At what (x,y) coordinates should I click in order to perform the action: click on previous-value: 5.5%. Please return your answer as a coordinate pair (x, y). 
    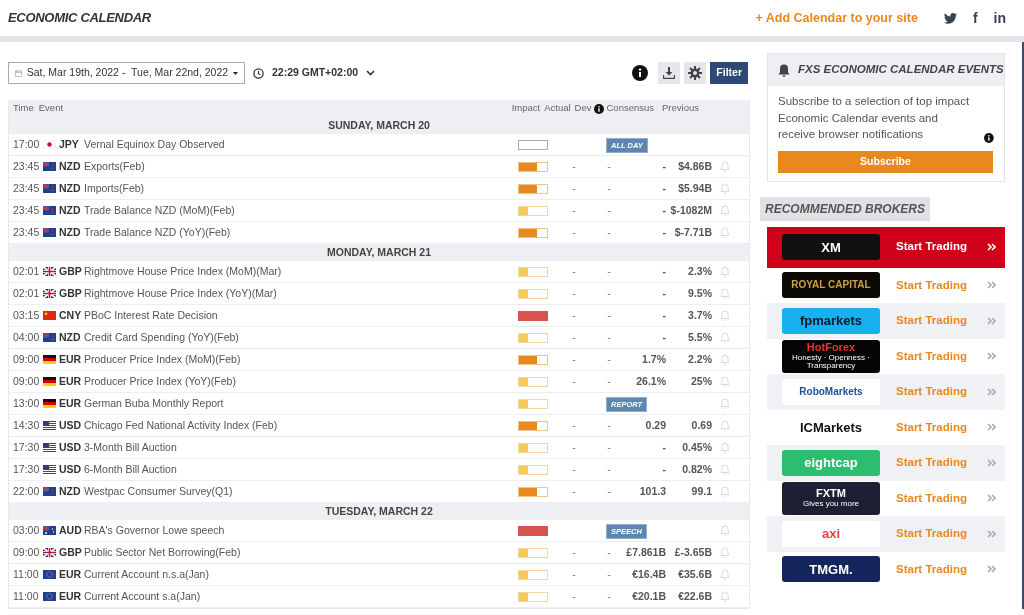
    Looking at the image, I should click on (699, 337).